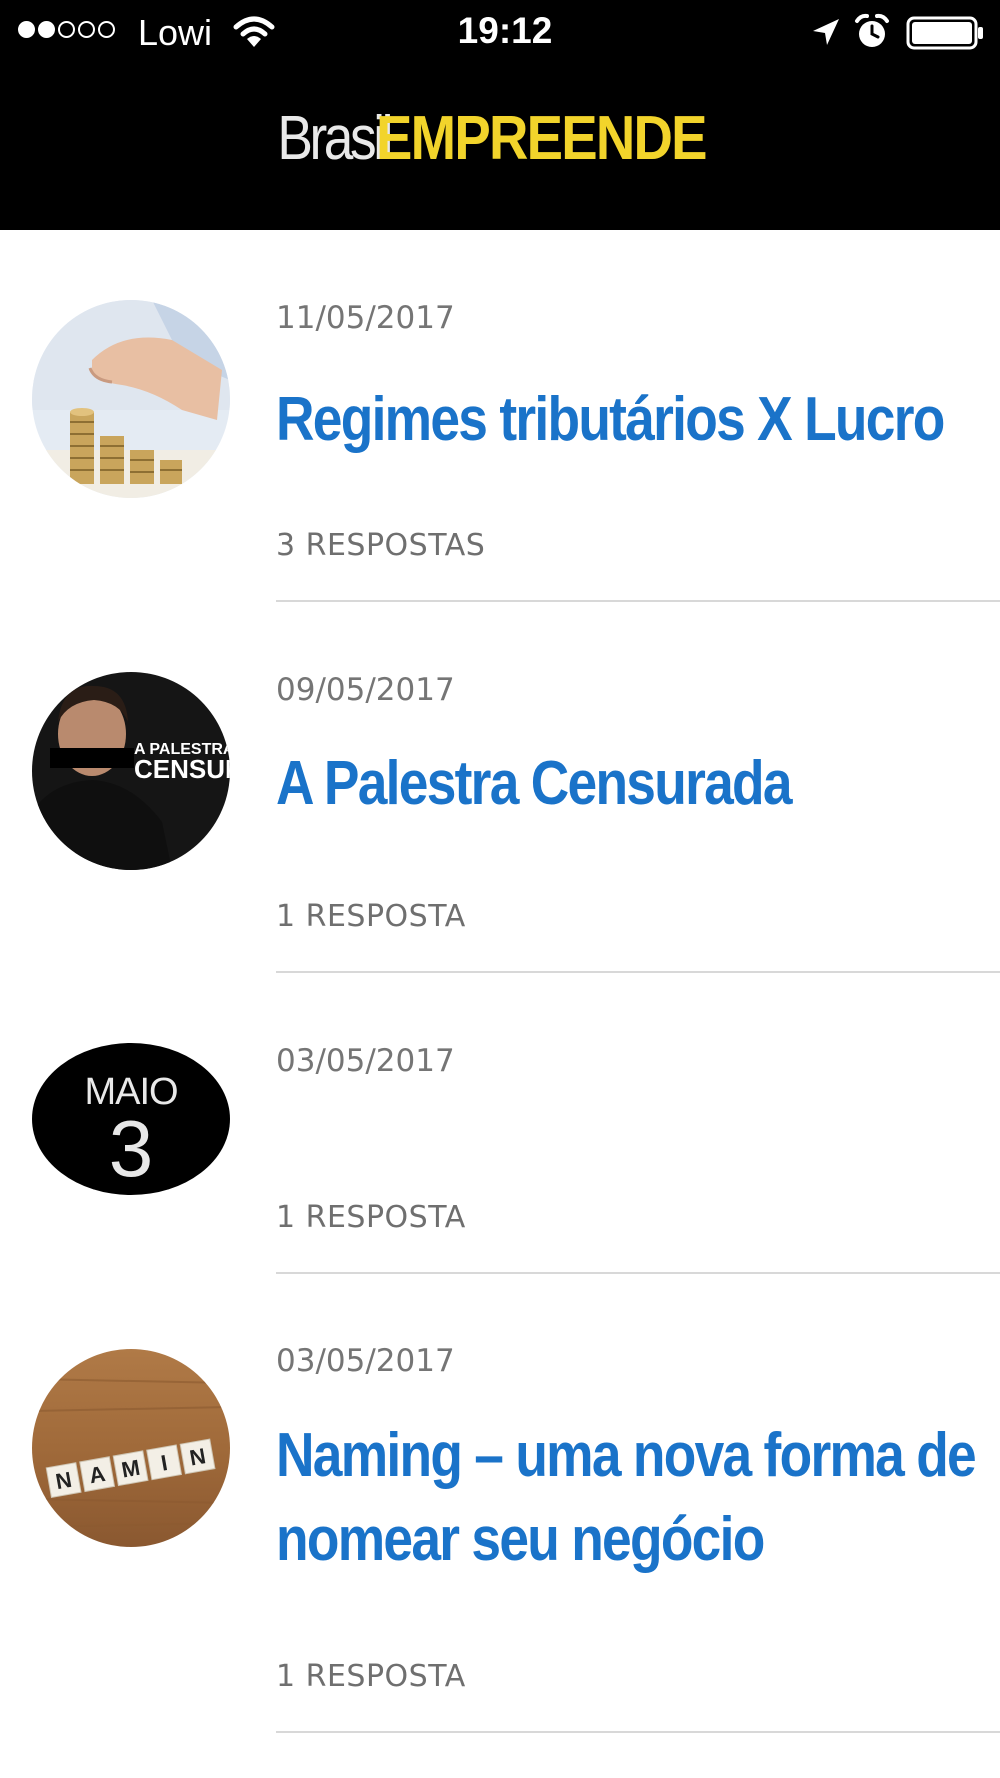 The image size is (1000, 1778). Describe the element at coordinates (365, 318) in the screenshot. I see `post-date: 11/05/2017` at that location.